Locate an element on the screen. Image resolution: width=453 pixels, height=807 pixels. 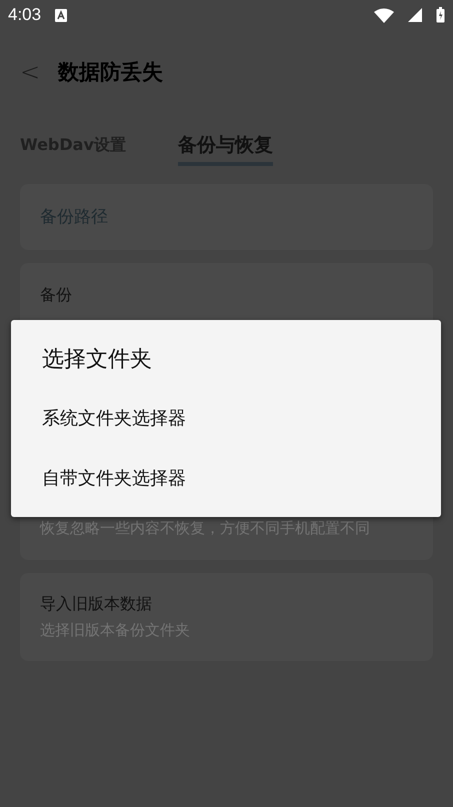
dialog-option: 系统文件夹选择器 is located at coordinates (226, 418).